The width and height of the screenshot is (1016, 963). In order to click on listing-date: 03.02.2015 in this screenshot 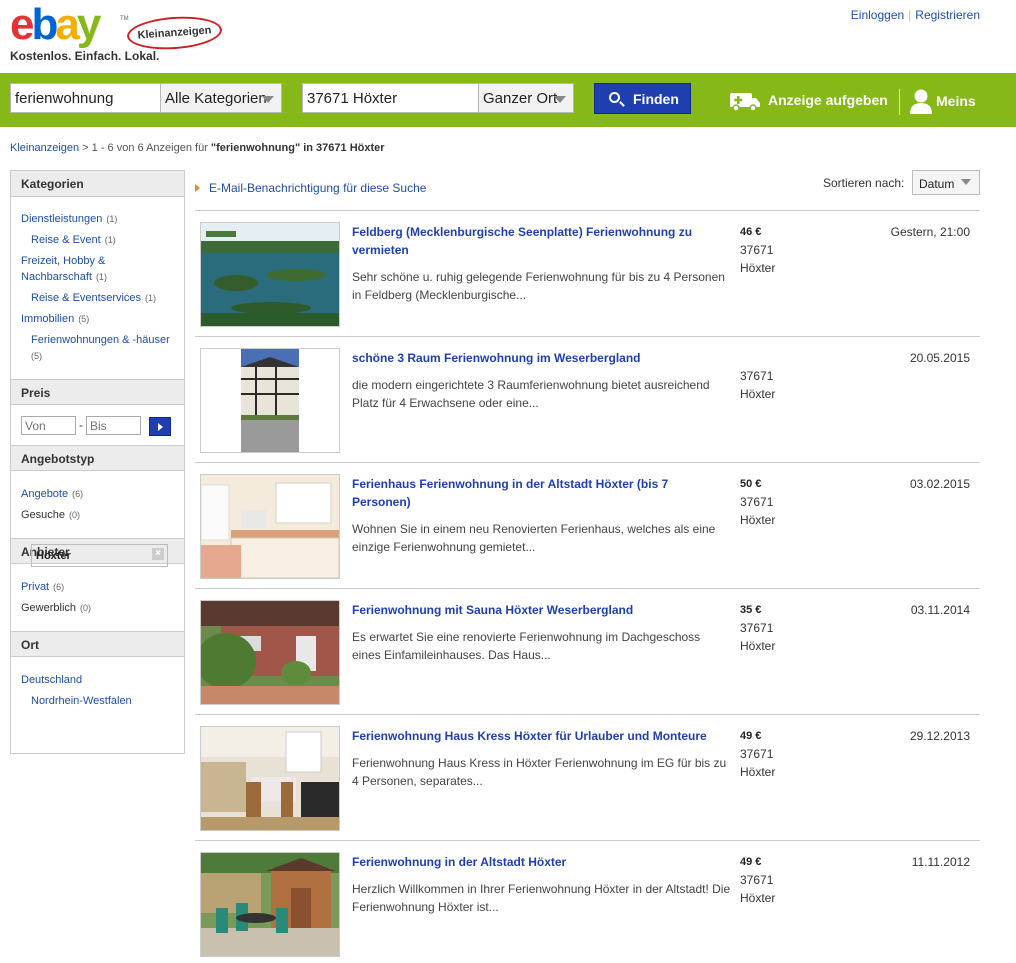, I will do `click(939, 484)`.